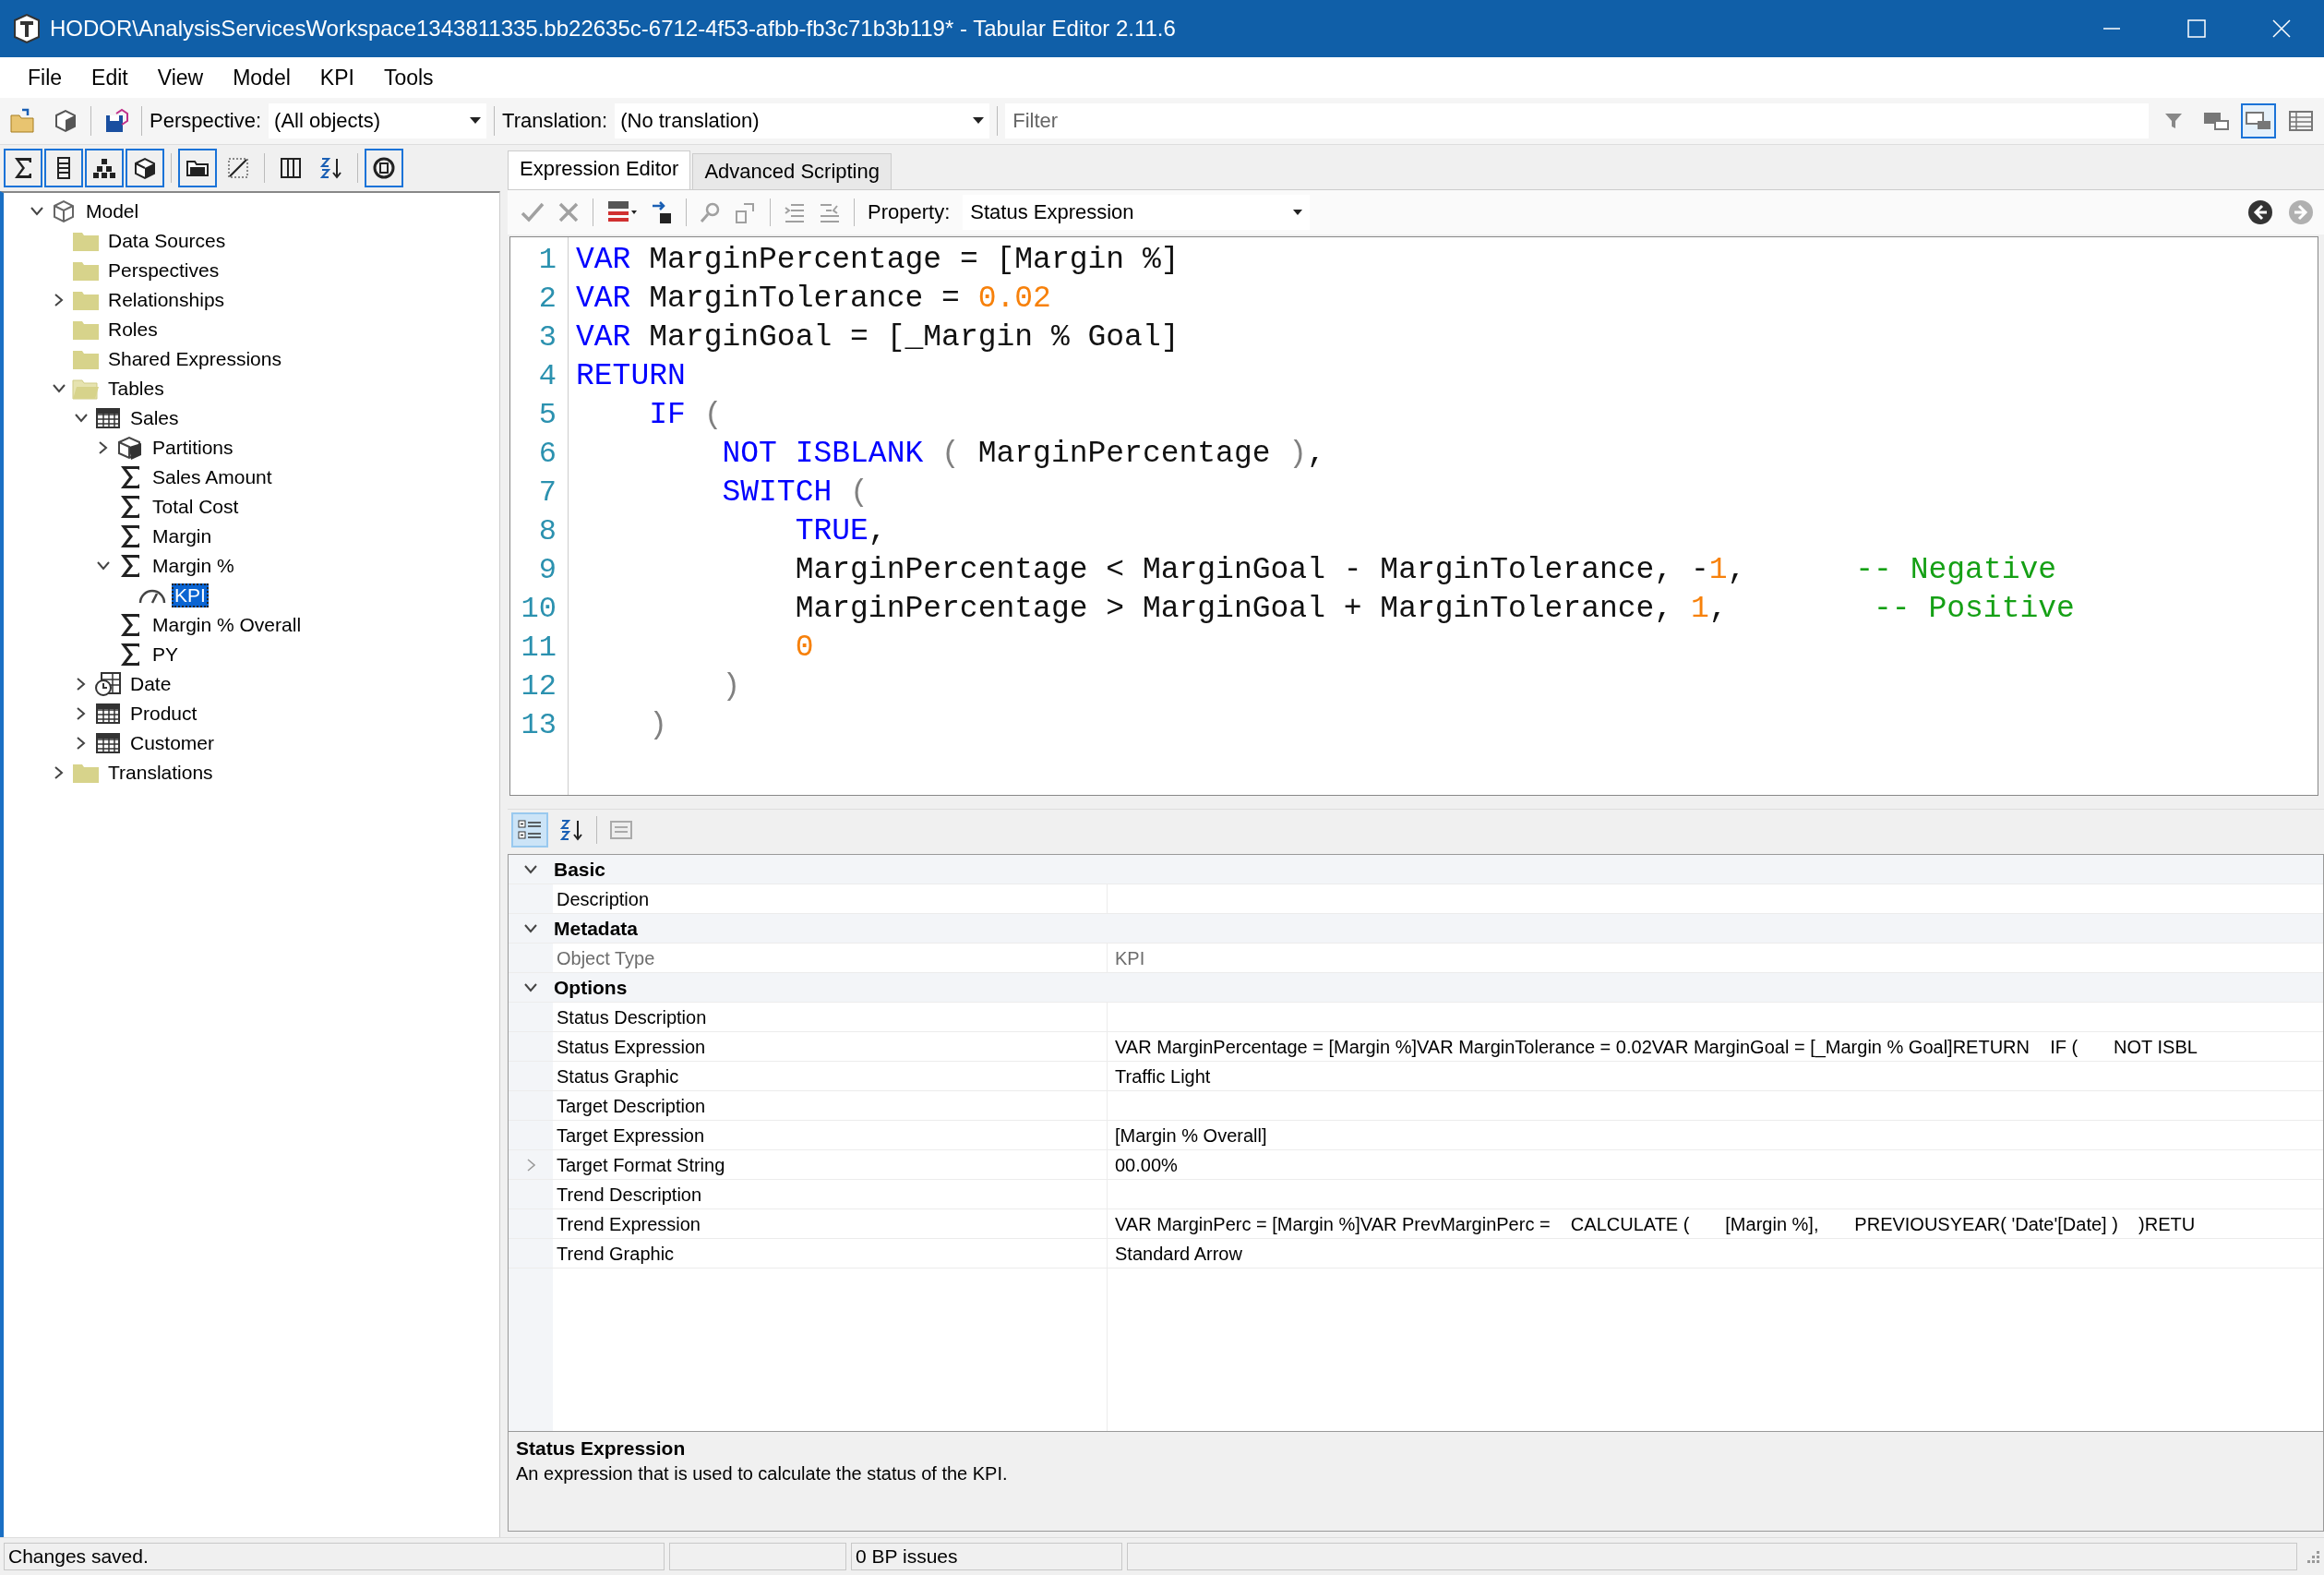  I want to click on property-name: Trend Description, so click(629, 1194).